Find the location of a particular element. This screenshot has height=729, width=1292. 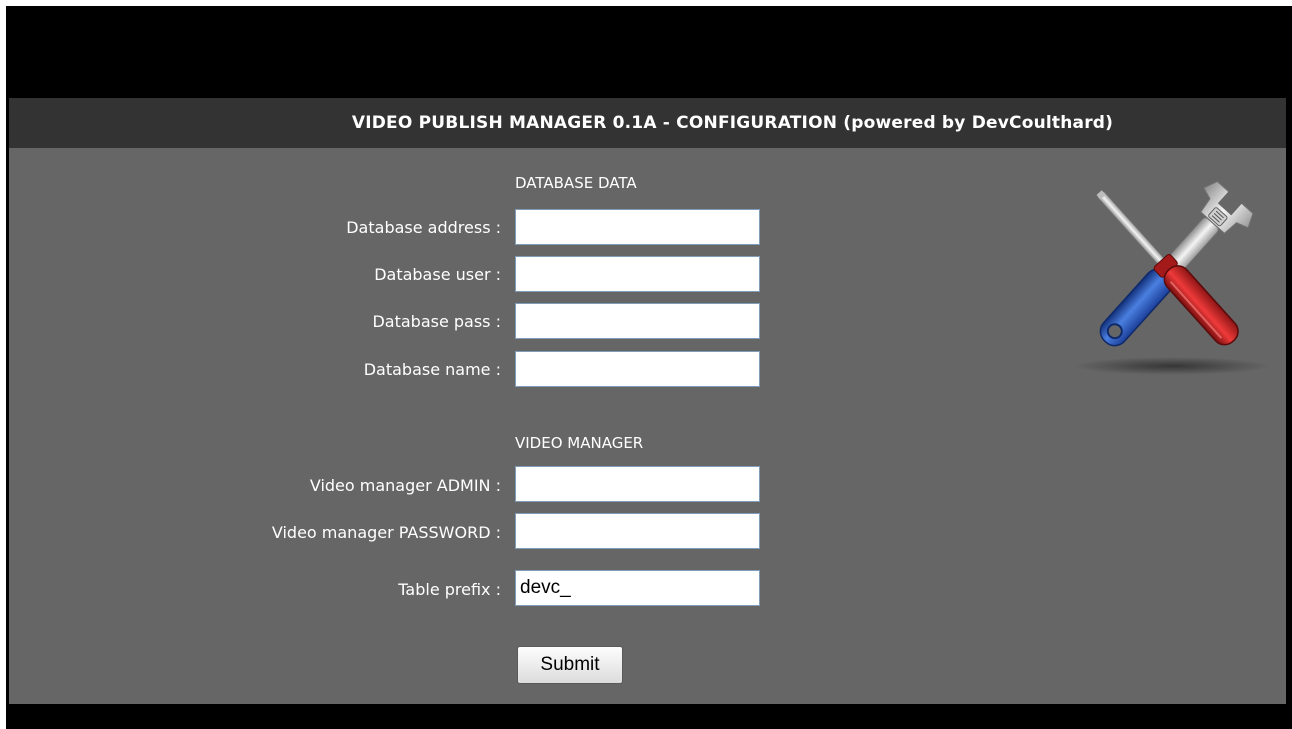

table-prefix-label: Table prefix : is located at coordinates (449, 589).